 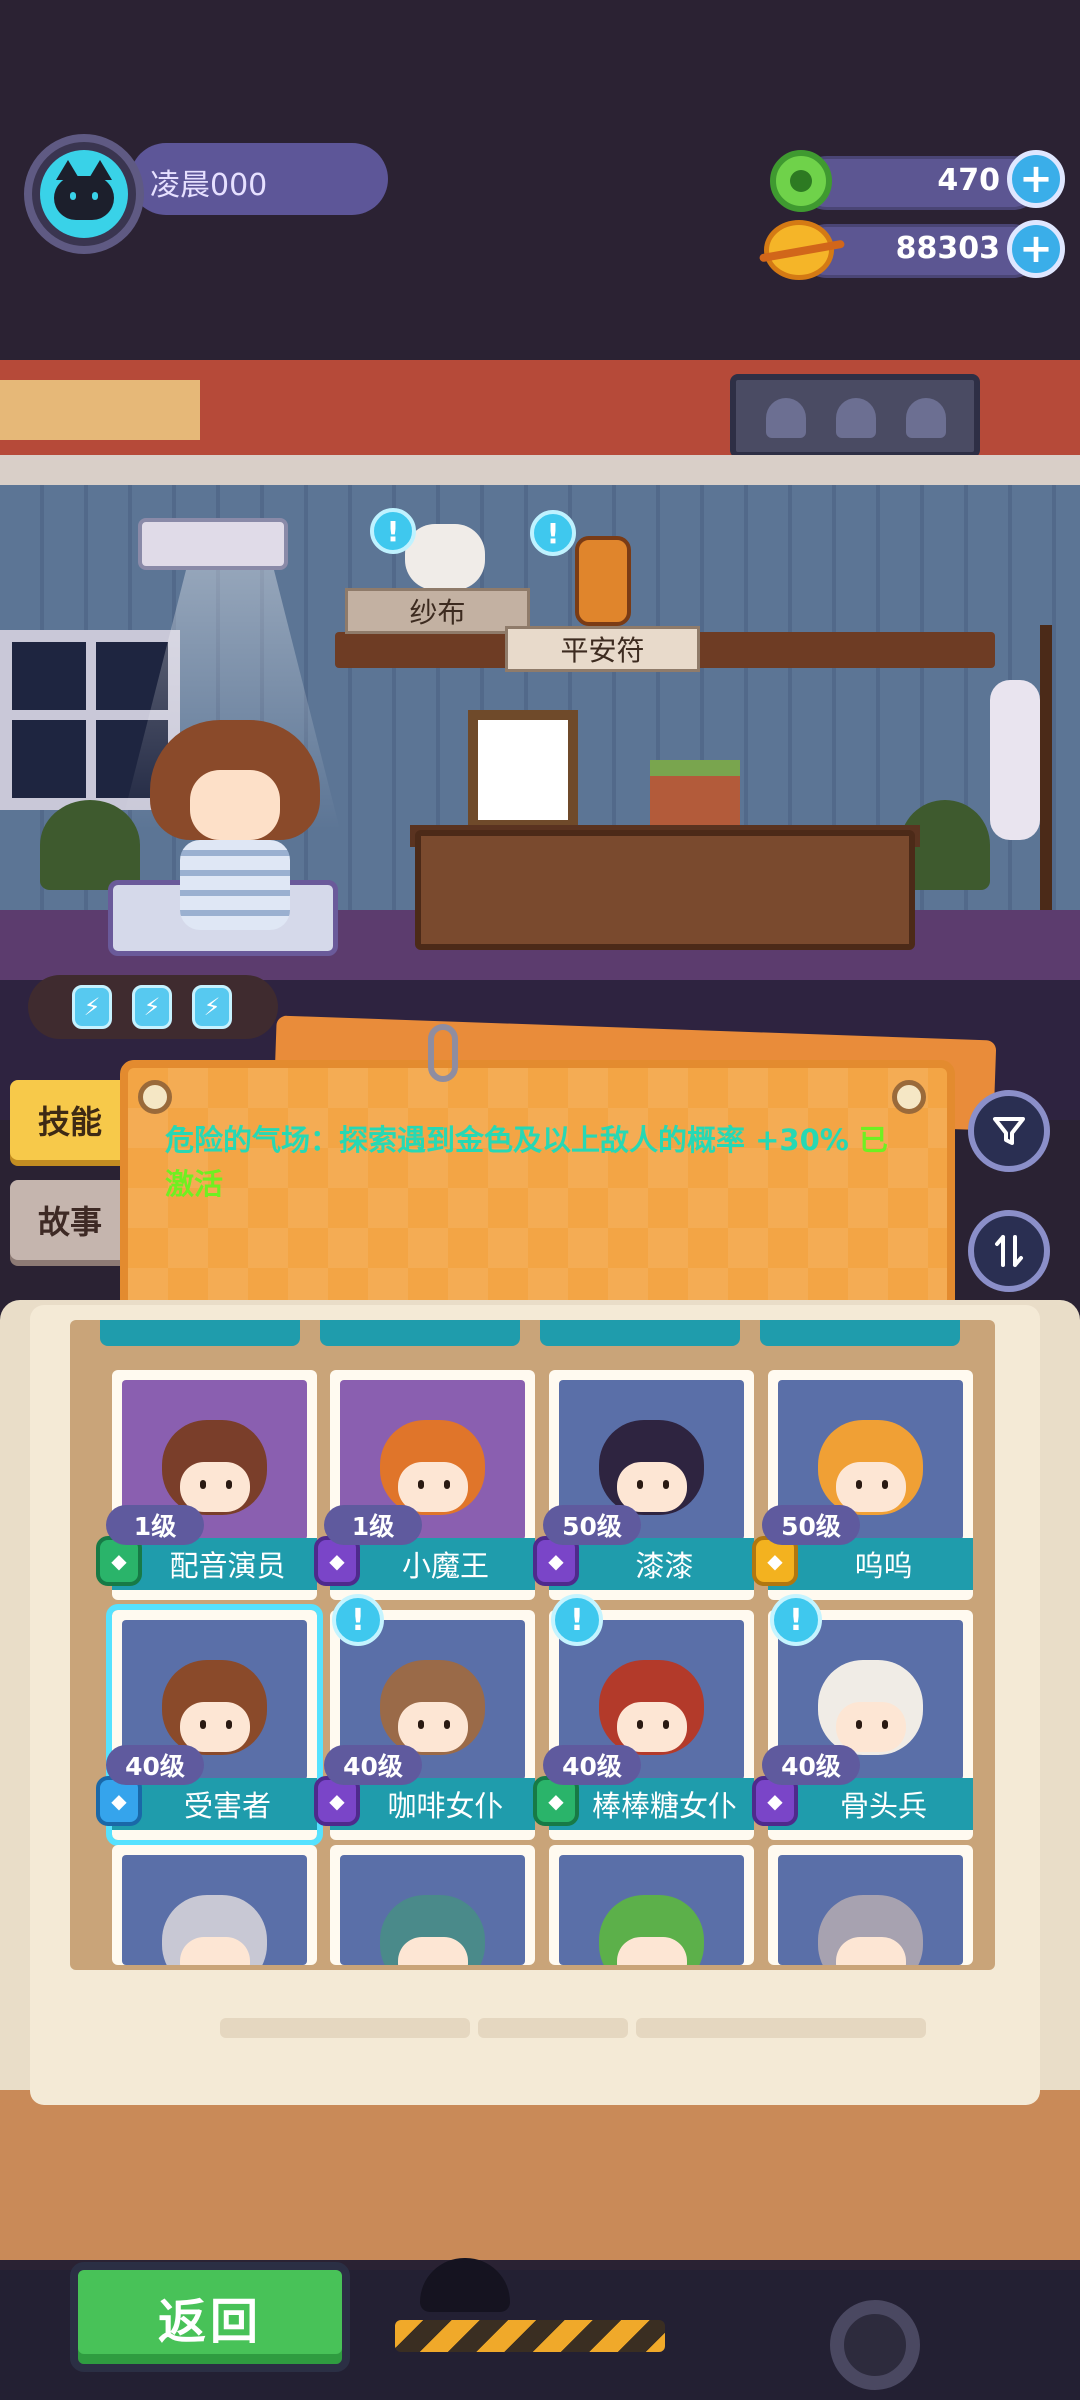 I want to click on book-spine, so click(x=540, y=2175).